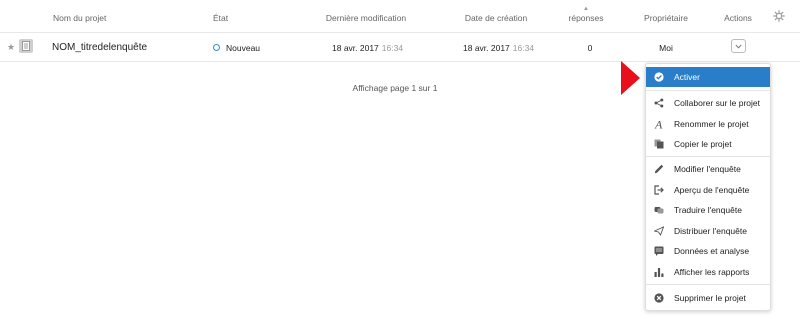 The height and width of the screenshot is (319, 800). I want to click on share-icon, so click(659, 103).